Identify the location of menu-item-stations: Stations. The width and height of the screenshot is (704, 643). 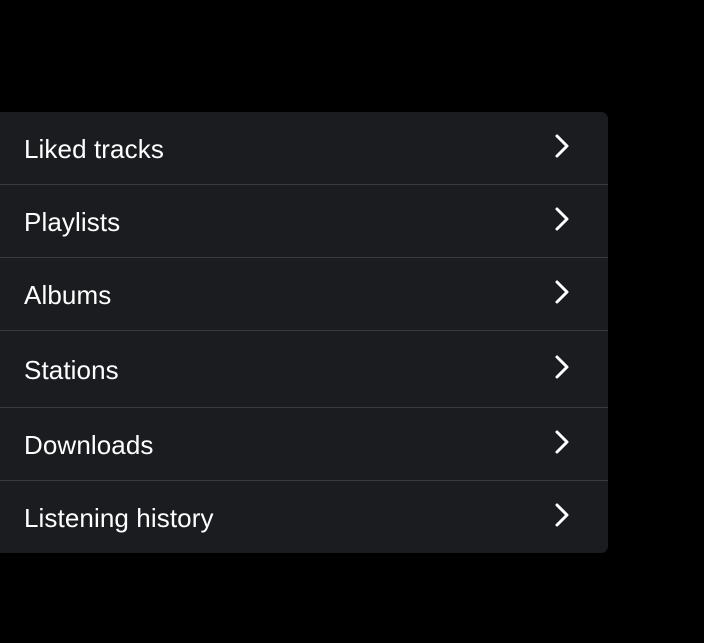
(304, 369).